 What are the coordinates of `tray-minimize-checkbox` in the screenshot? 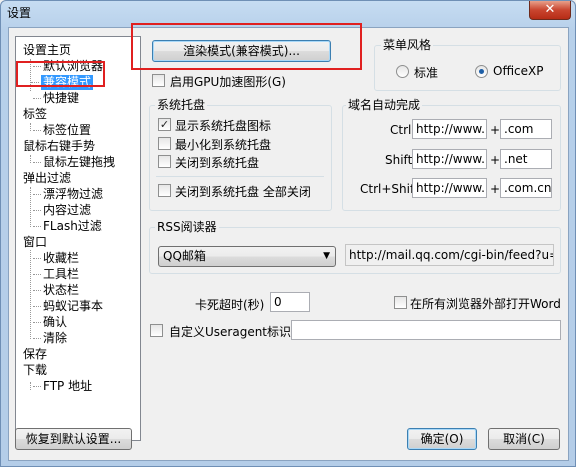 It's located at (164, 143).